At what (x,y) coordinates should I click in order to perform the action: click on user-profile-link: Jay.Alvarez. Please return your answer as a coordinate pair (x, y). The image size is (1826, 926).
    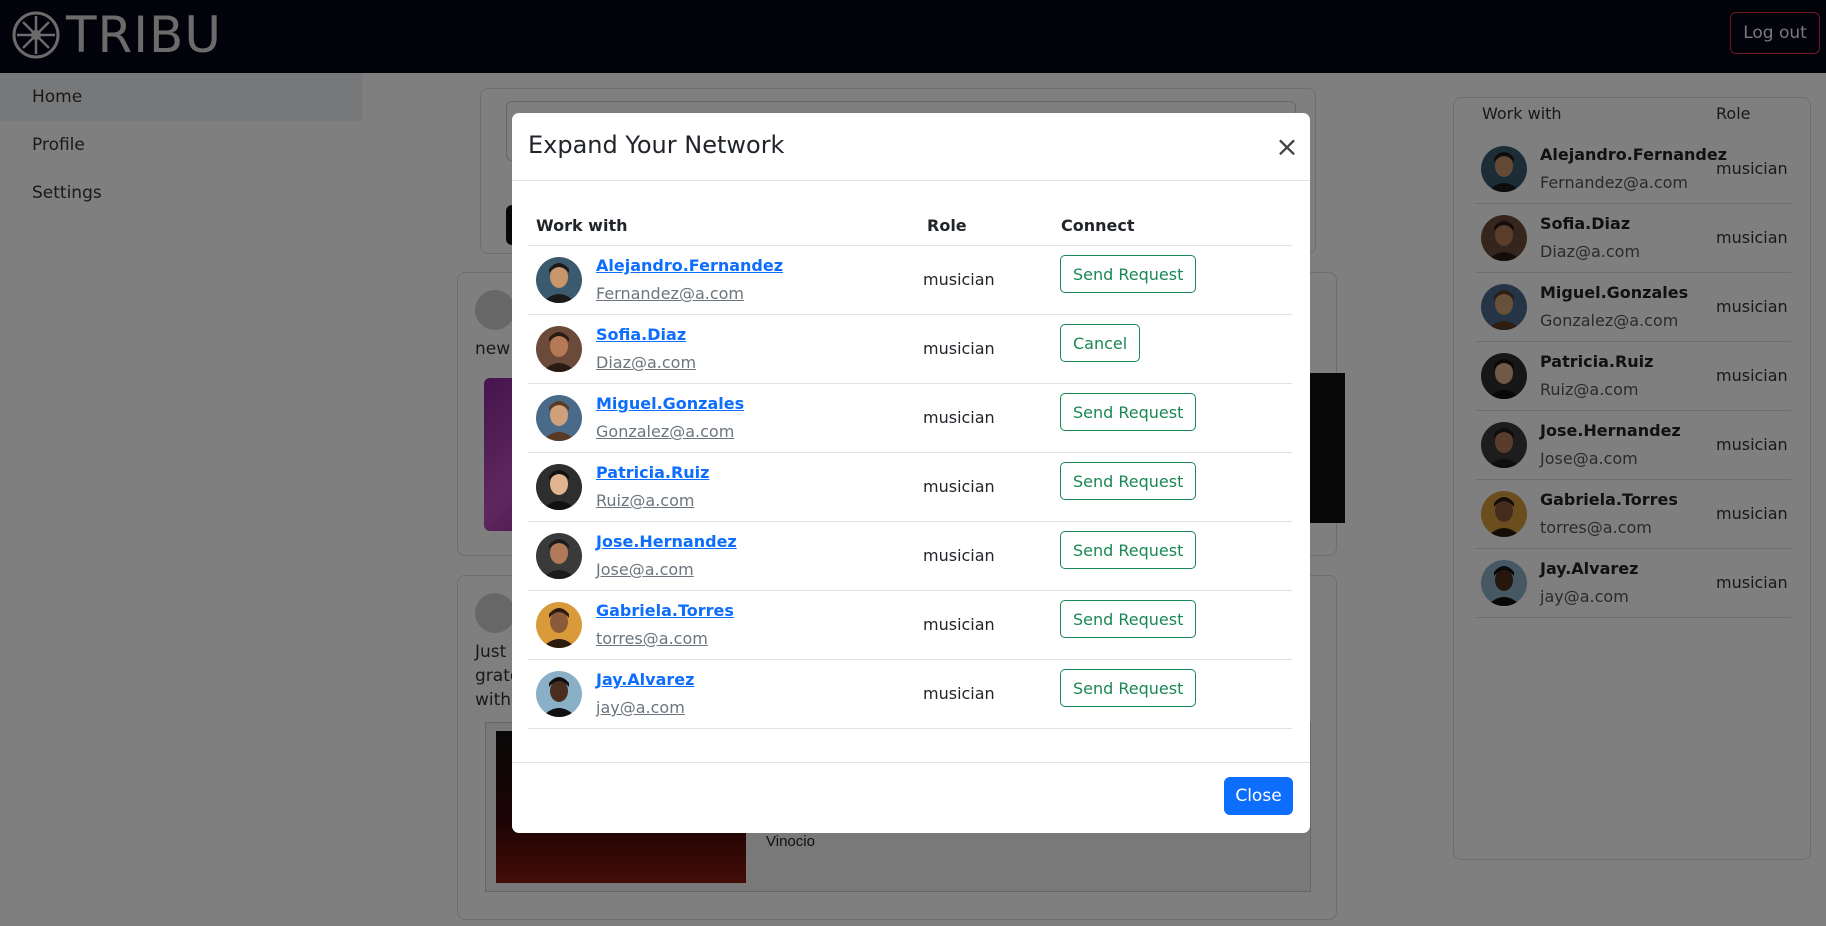
    Looking at the image, I should click on (645, 679).